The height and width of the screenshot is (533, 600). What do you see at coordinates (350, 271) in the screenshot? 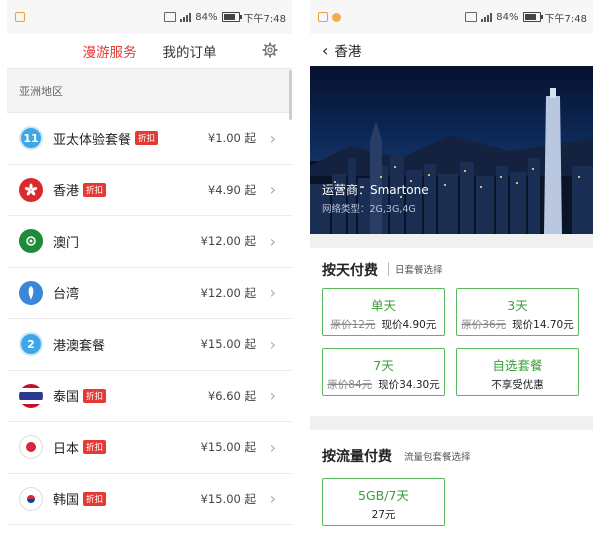
I see `day-section-title: 按天付费` at bounding box center [350, 271].